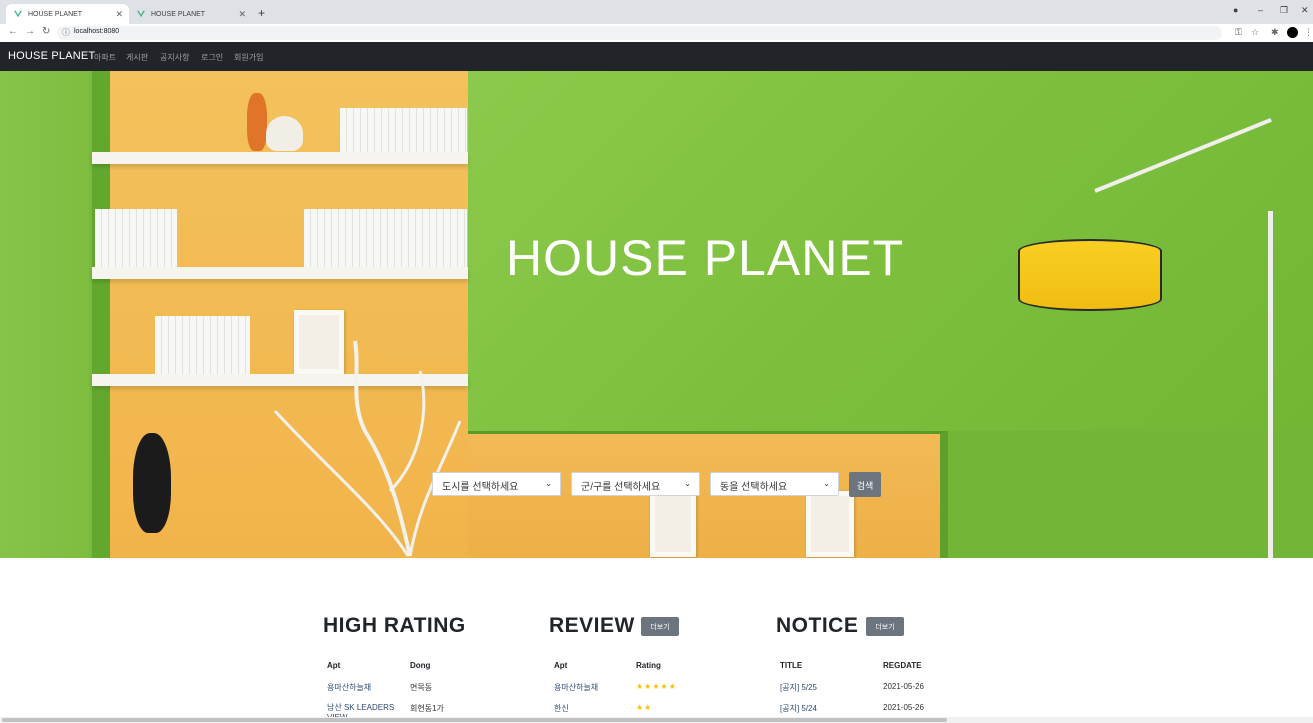  I want to click on notice-header-title: TITLE, so click(791, 665).